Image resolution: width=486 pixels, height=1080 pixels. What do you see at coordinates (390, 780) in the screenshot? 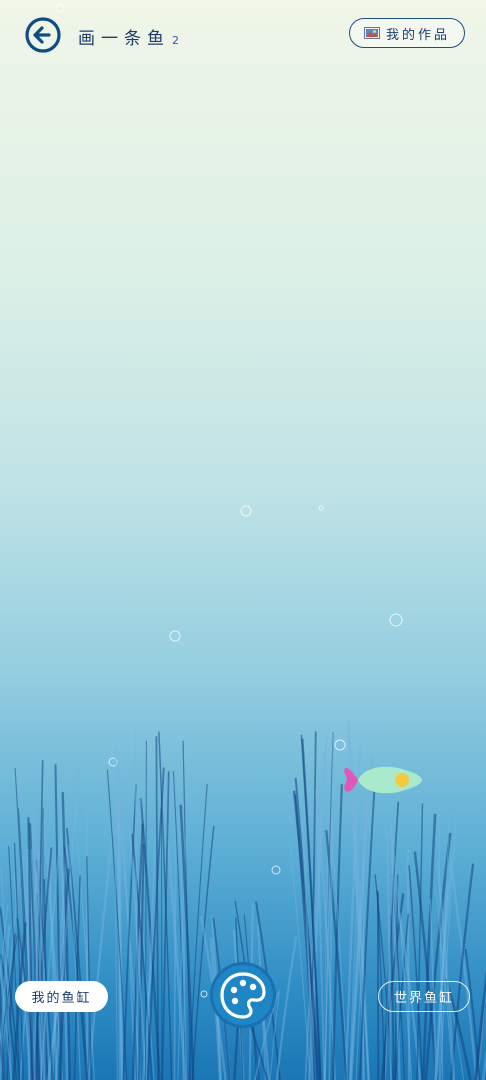
I see `fish-body` at bounding box center [390, 780].